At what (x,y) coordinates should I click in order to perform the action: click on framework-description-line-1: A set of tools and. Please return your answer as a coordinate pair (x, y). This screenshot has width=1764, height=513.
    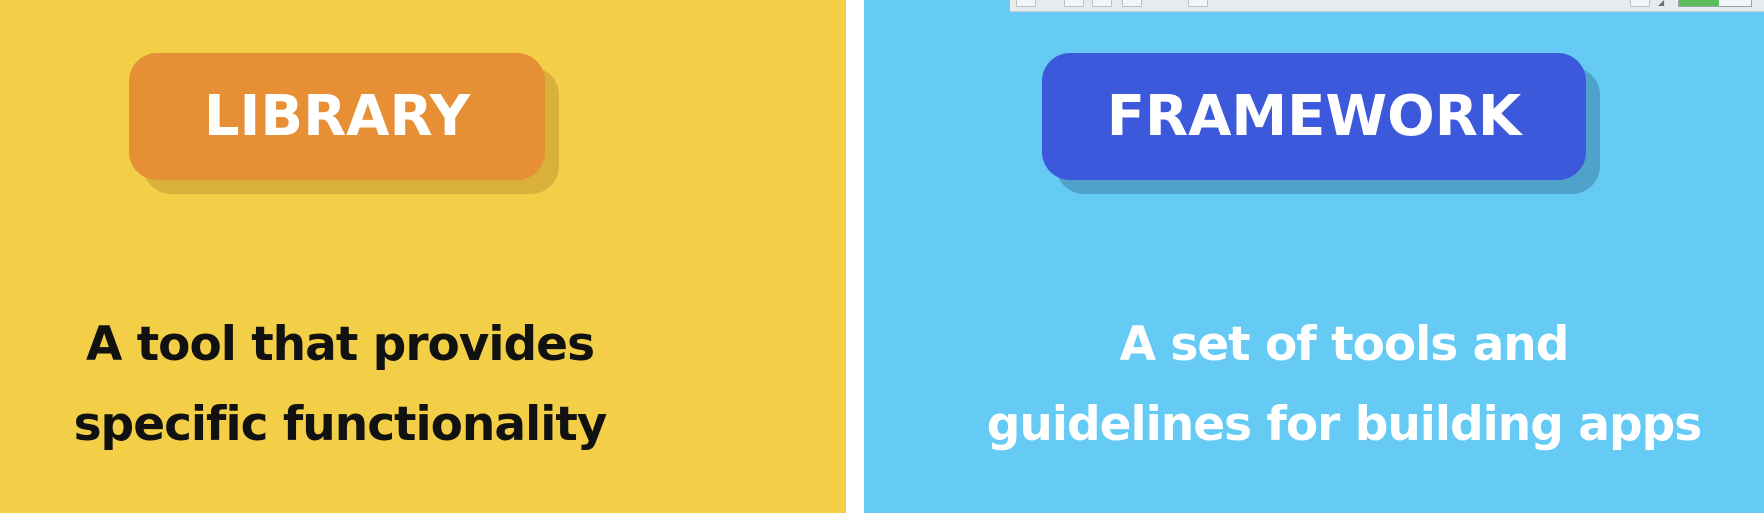
    Looking at the image, I should click on (1344, 344).